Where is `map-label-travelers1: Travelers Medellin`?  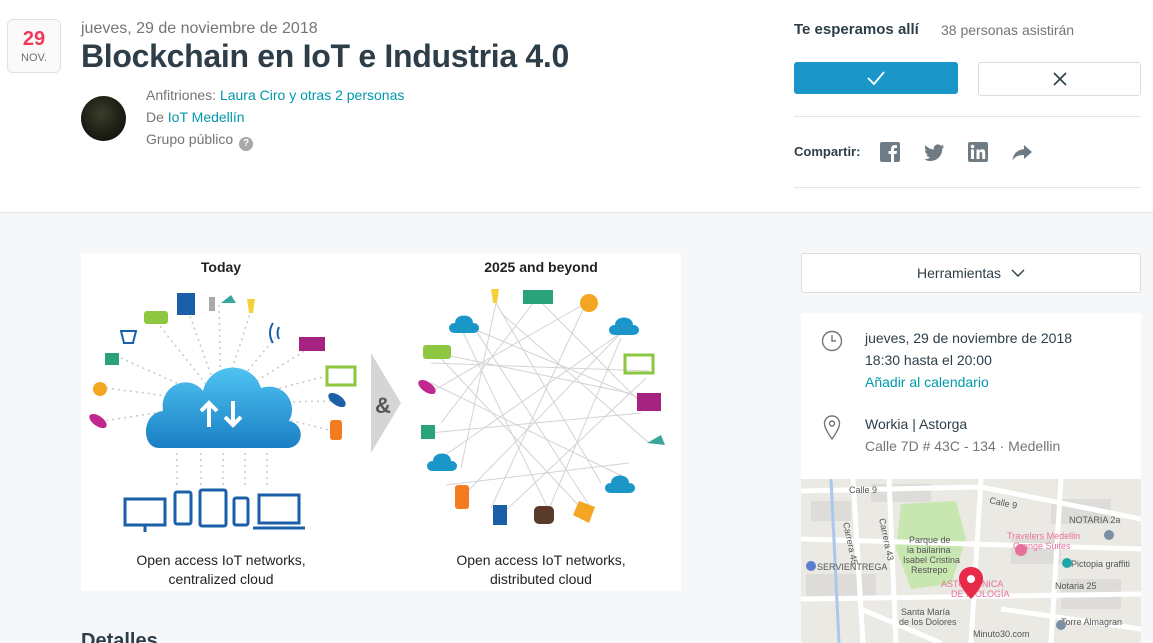
map-label-travelers1: Travelers Medellin is located at coordinates (1043, 536).